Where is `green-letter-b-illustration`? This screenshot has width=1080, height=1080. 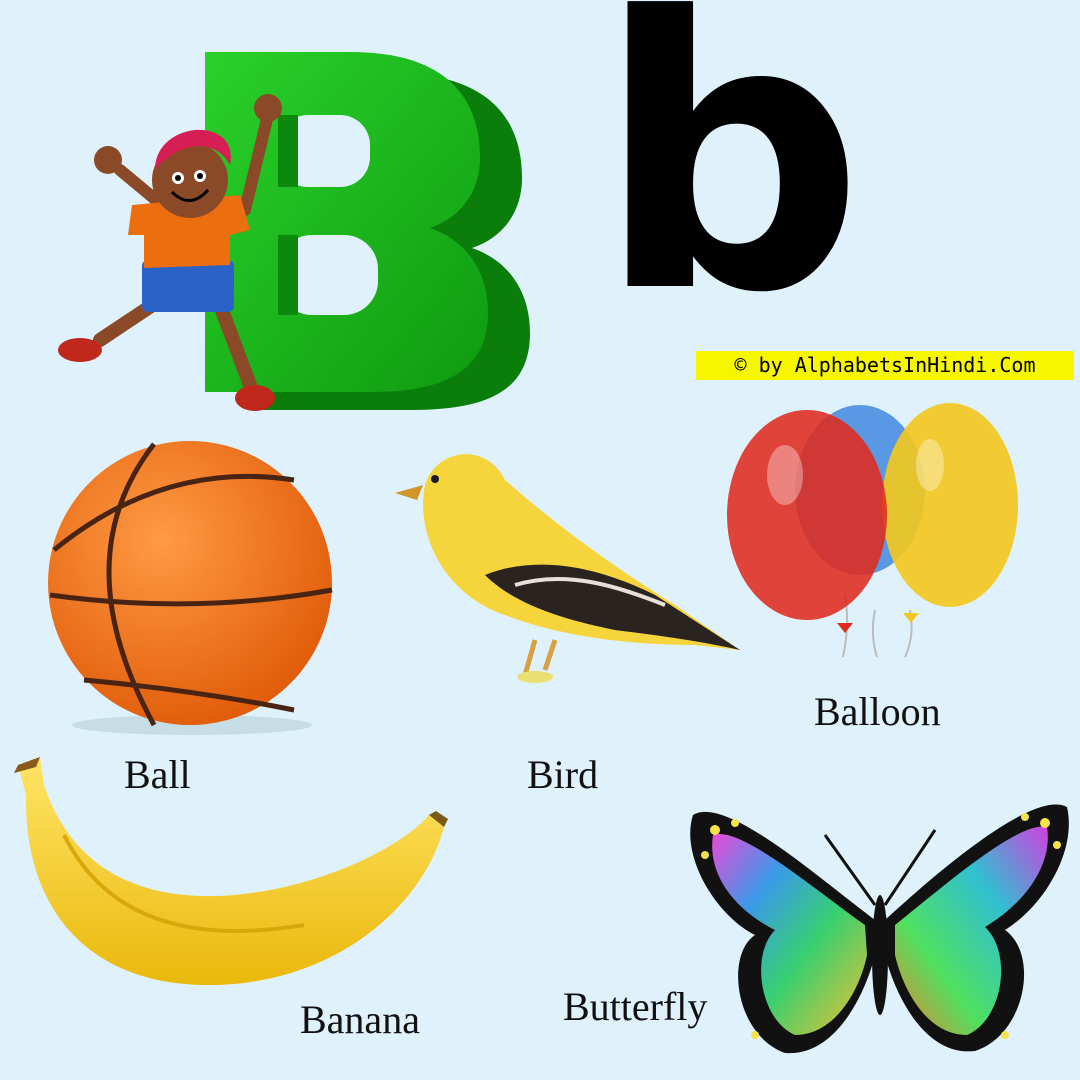 green-letter-b-illustration is located at coordinates (294, 231).